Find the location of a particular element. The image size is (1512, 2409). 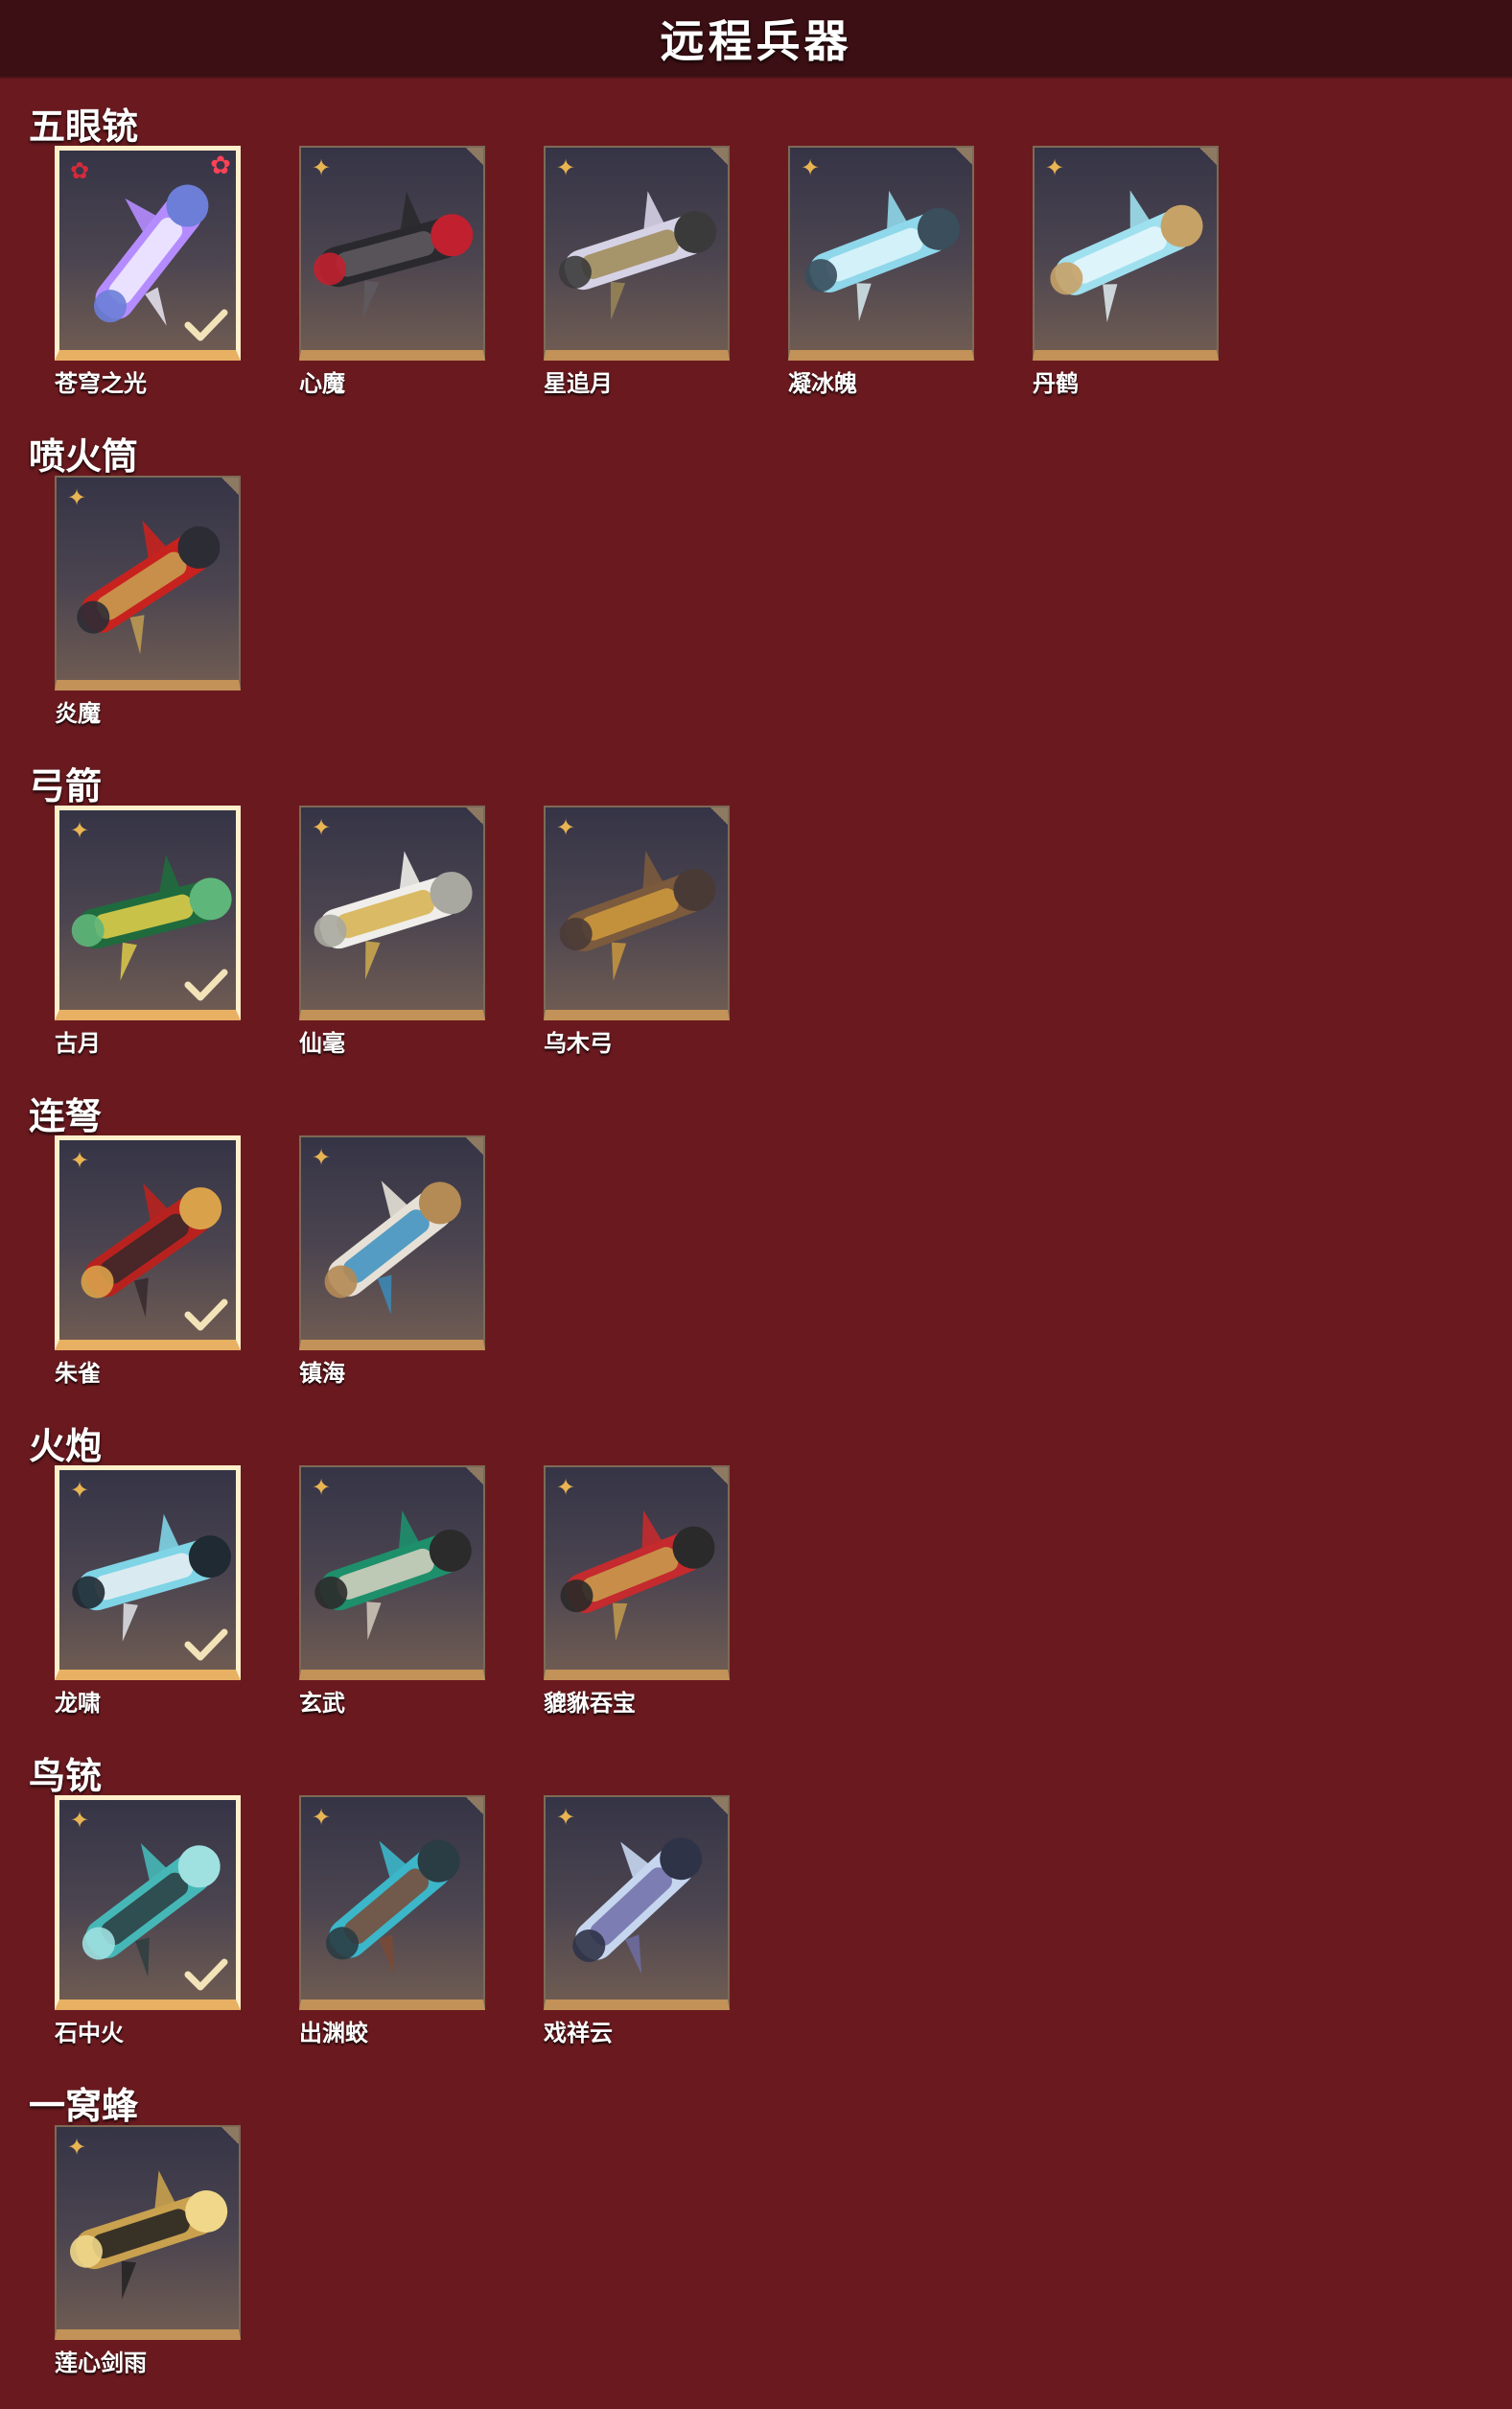

weapon-item: ✦ 貔貅吞宝 is located at coordinates (637, 1591).